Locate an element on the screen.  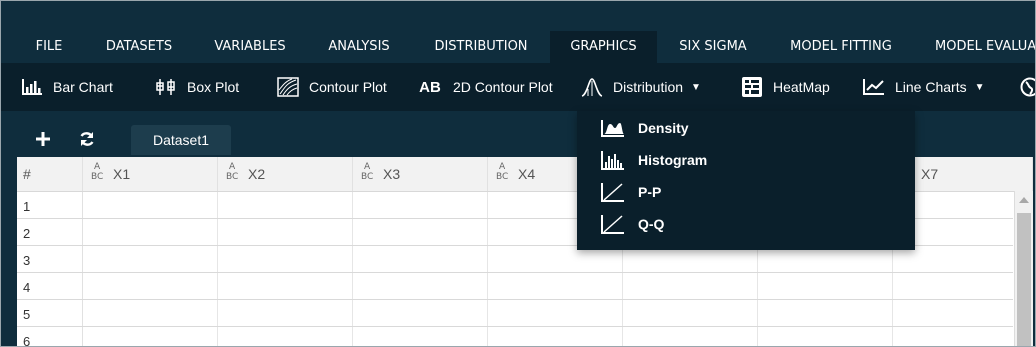
qq-plot-icon is located at coordinates (613, 224).